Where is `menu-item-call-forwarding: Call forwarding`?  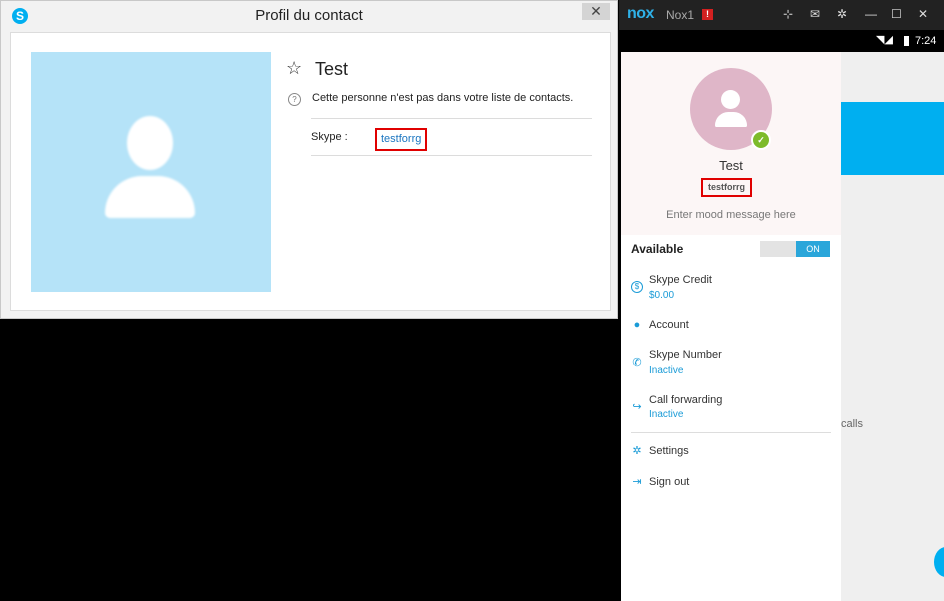
menu-item-call-forwarding: Call forwarding is located at coordinates (685, 400).